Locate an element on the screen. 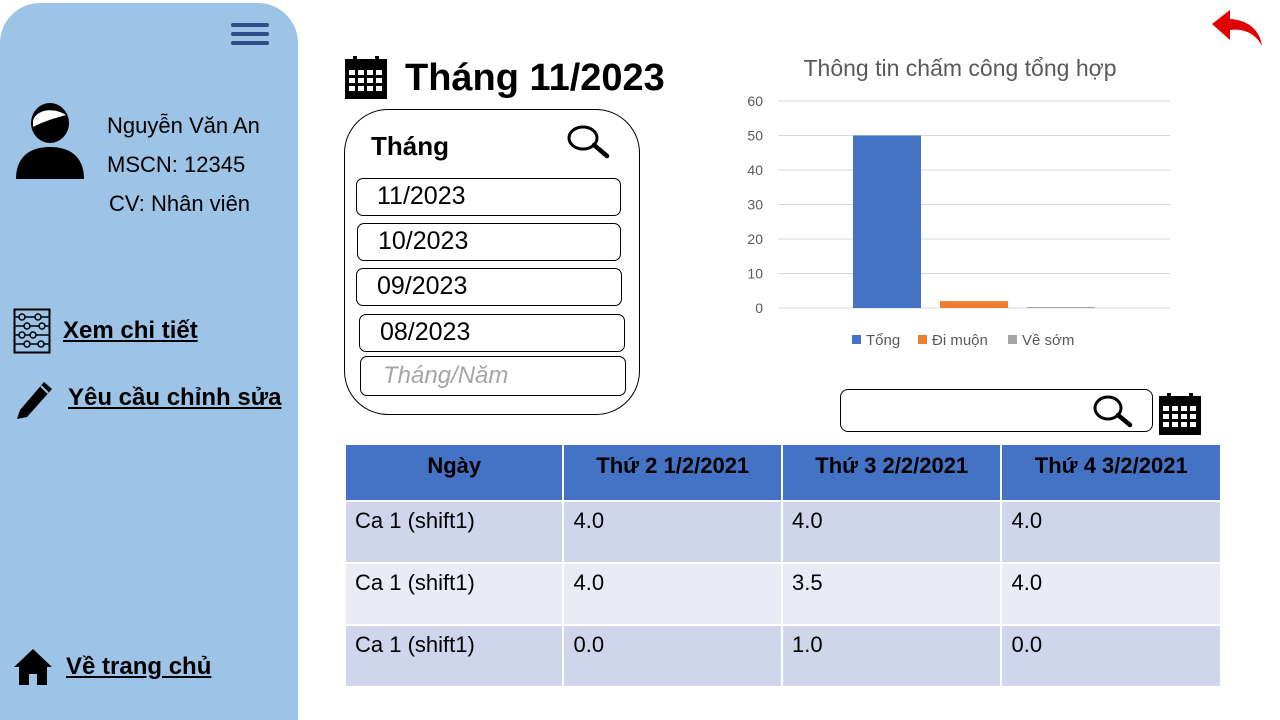  user-info: Nguyễn Văn An MSCN: 12345 CV: Nhân viên is located at coordinates (183, 164).